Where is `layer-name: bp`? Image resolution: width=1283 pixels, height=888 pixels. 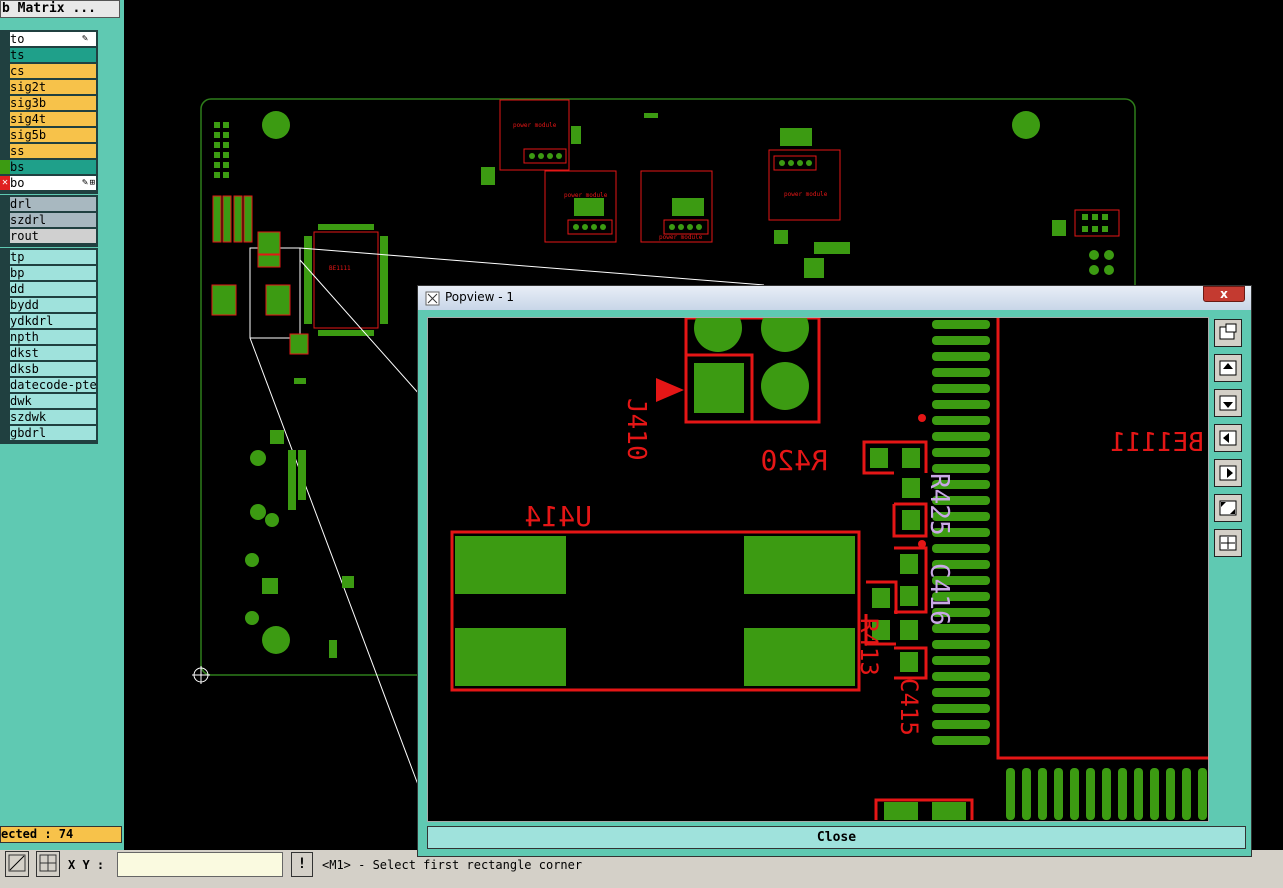 layer-name: bp is located at coordinates (53, 273).